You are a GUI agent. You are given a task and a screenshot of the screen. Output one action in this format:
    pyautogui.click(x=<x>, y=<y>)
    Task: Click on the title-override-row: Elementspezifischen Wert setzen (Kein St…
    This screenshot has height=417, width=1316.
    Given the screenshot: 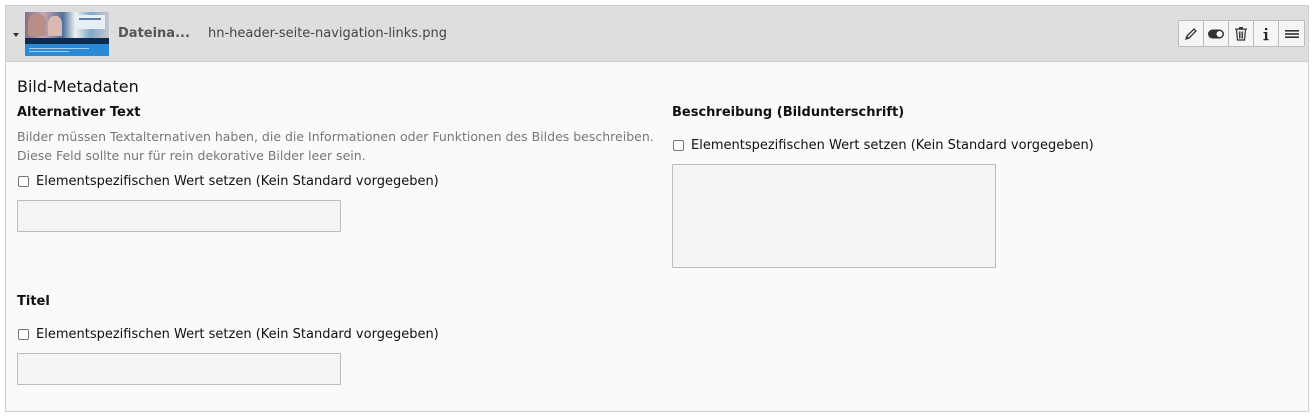 What is the action you would take?
    pyautogui.click(x=228, y=334)
    